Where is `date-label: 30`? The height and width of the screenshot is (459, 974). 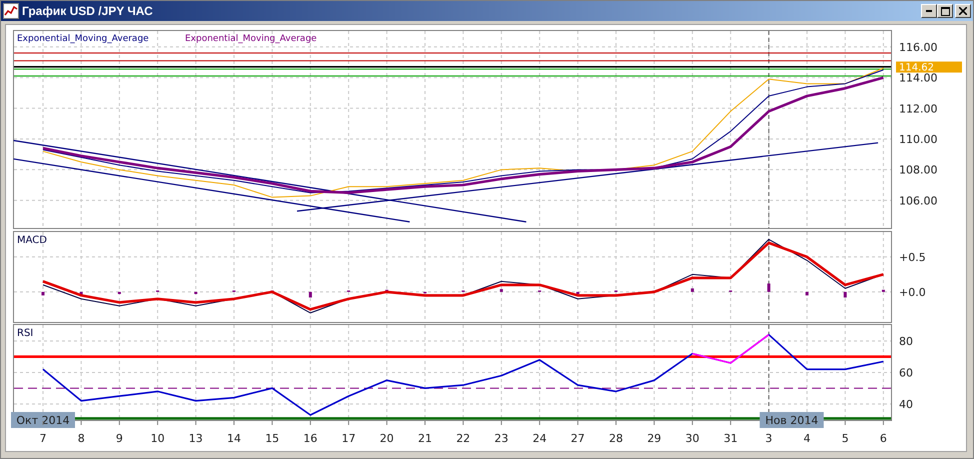 date-label: 30 is located at coordinates (692, 438).